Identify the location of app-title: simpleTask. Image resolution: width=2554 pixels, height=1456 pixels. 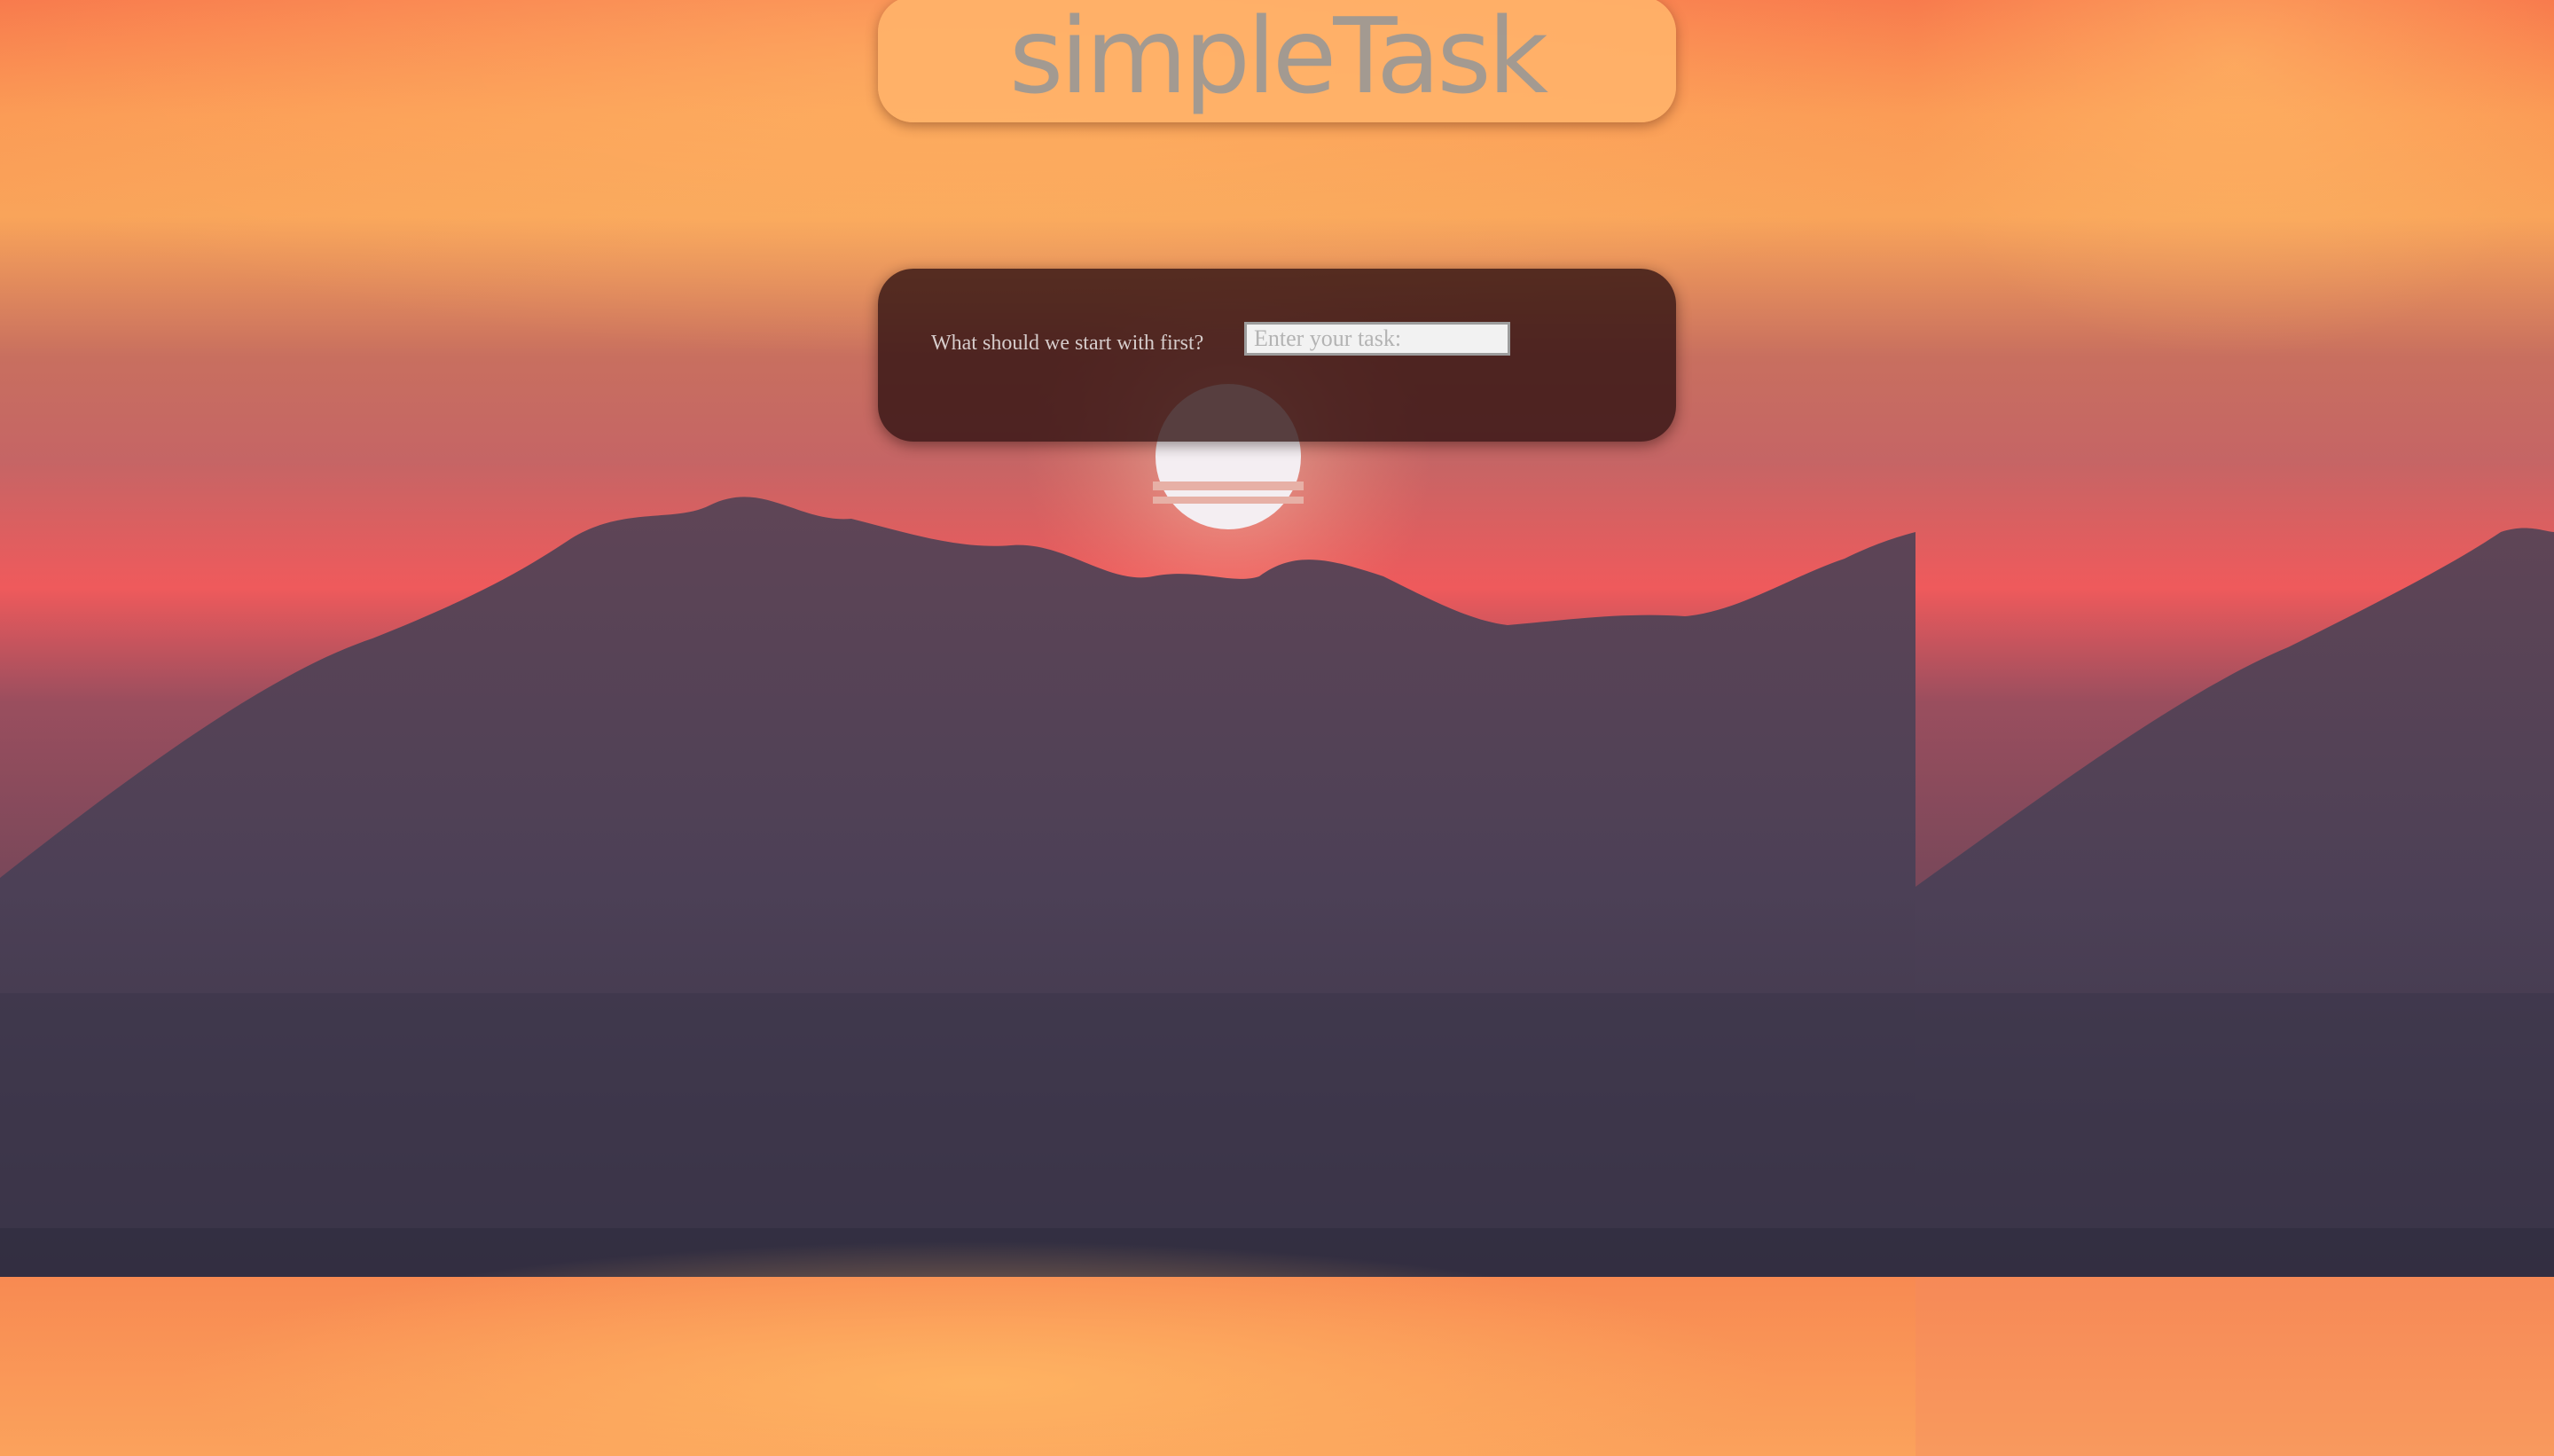
(1278, 58).